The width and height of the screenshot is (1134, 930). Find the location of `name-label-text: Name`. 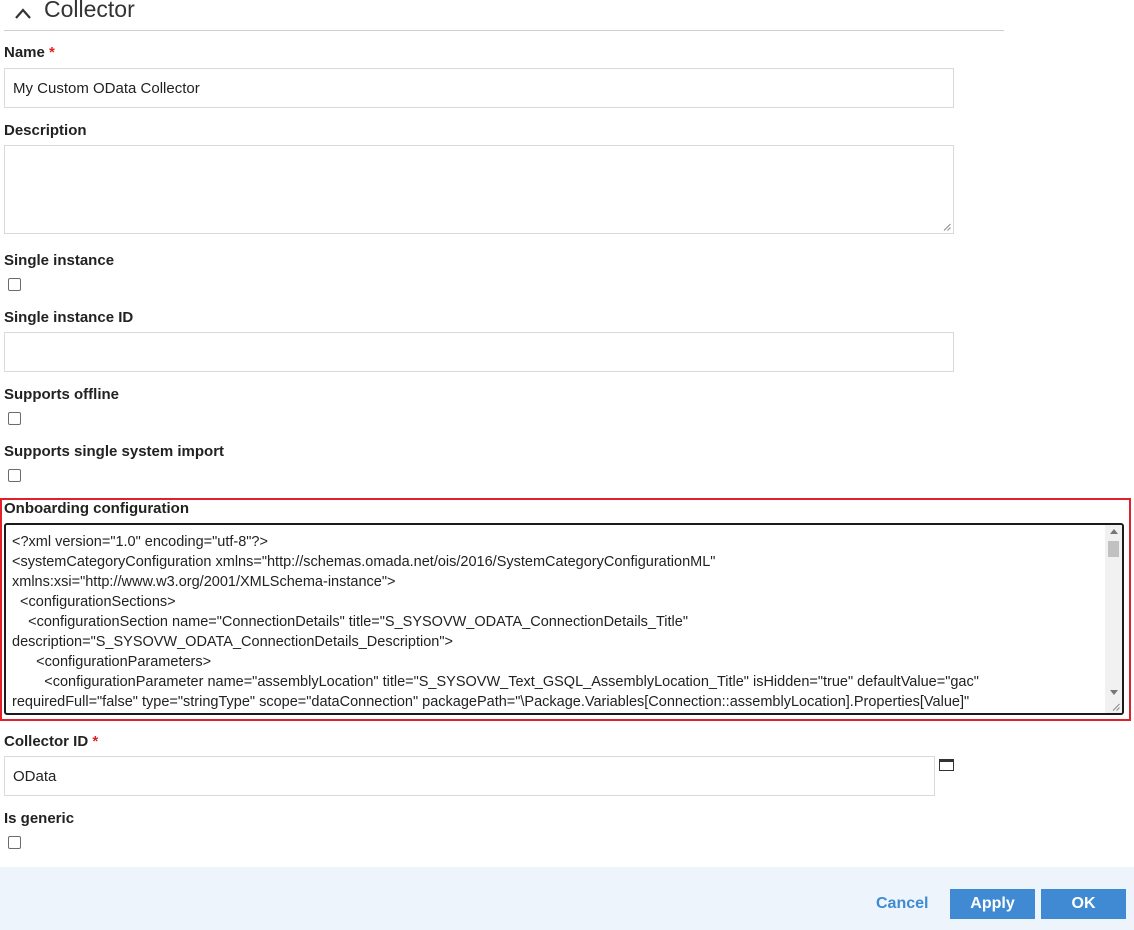

name-label-text: Name is located at coordinates (24, 52).